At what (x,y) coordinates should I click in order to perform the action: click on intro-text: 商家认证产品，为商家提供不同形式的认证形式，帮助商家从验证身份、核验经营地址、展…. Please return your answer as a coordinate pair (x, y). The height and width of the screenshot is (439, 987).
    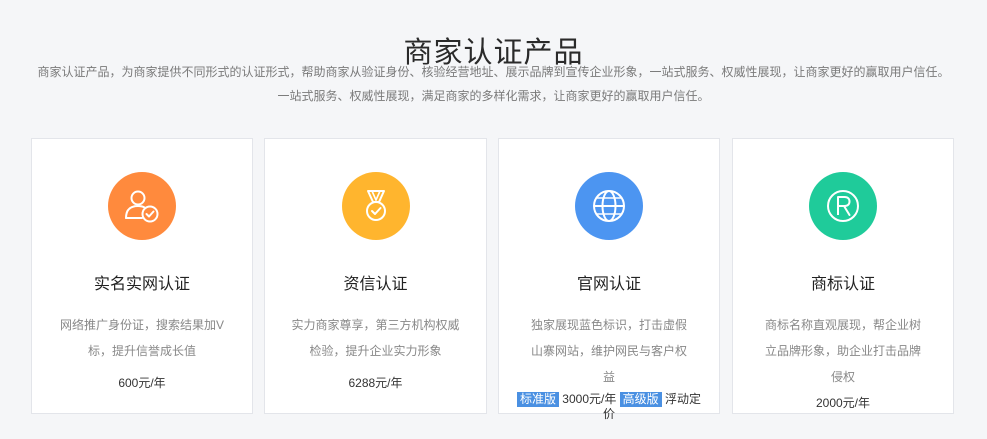
    Looking at the image, I should click on (493, 84).